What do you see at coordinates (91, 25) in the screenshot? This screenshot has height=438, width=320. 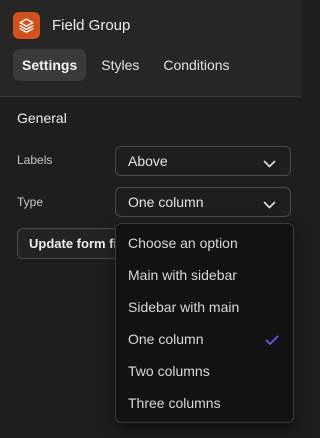 I see `panel-title: Field Group` at bounding box center [91, 25].